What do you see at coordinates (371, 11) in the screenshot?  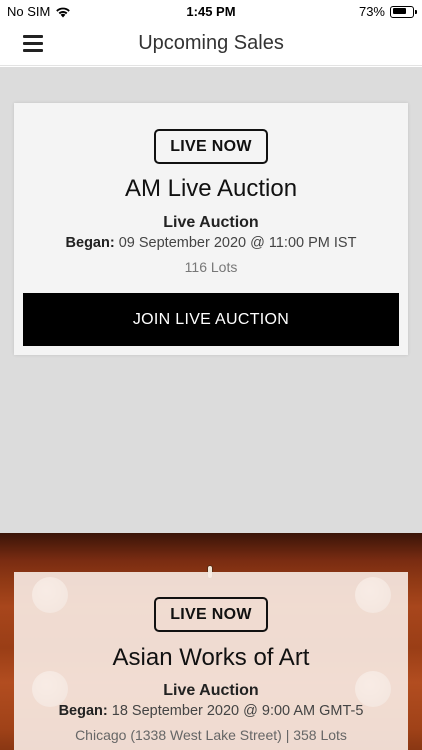 I see `battery-percent: 73%` at bounding box center [371, 11].